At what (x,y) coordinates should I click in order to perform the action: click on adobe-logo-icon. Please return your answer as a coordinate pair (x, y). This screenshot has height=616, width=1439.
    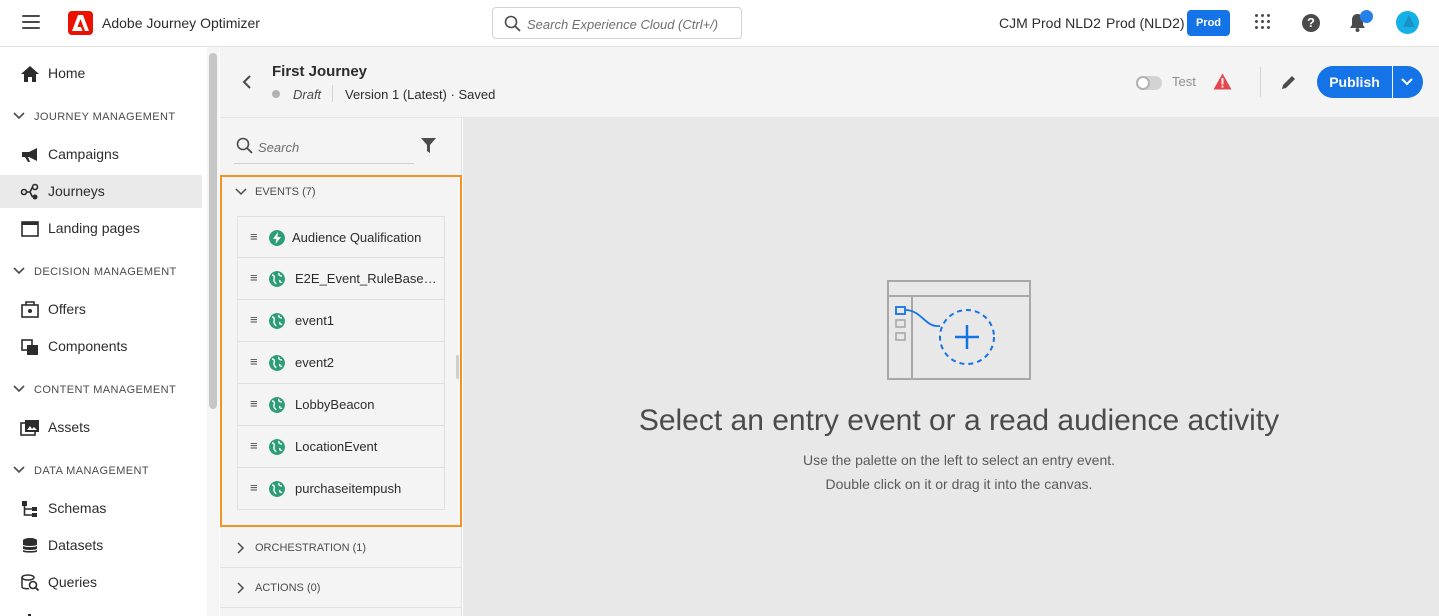
    Looking at the image, I should click on (80, 23).